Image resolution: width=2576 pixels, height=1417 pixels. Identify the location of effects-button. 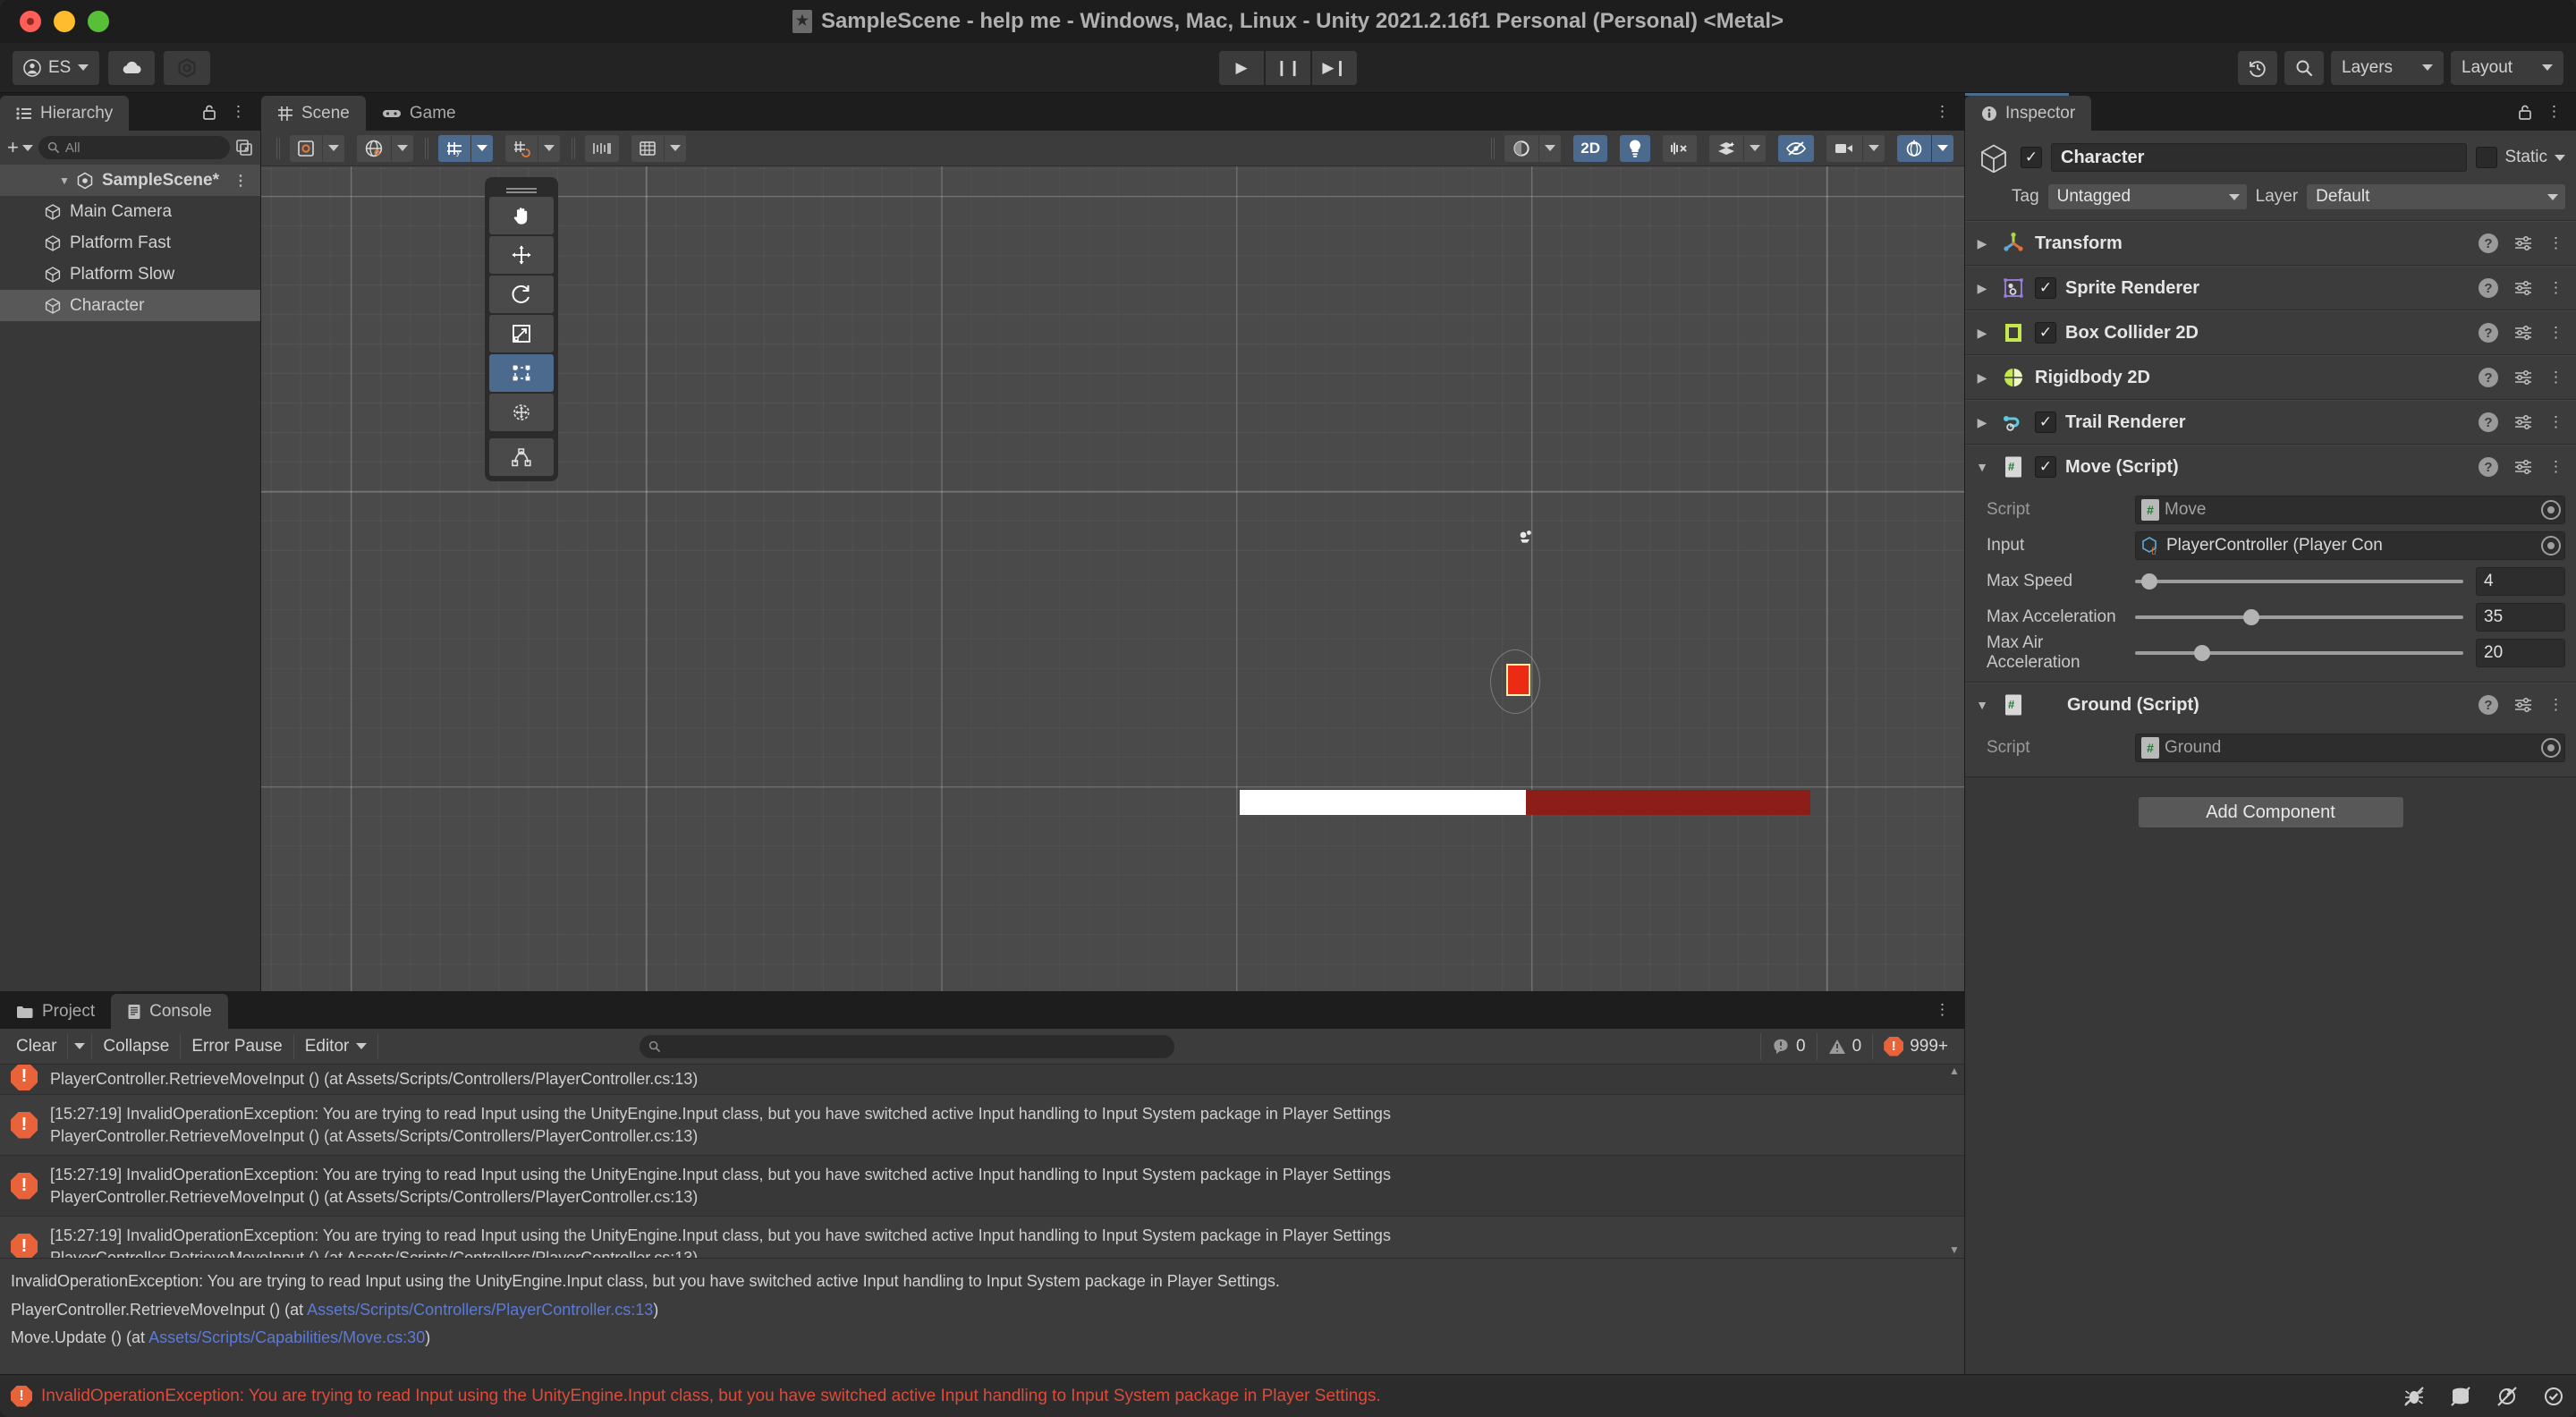
(1726, 148).